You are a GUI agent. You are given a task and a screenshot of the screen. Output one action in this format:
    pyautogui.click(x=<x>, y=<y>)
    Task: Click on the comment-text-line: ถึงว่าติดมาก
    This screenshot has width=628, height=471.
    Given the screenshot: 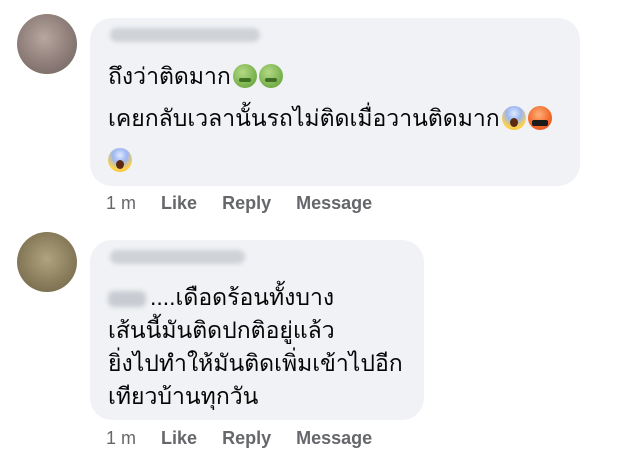 What is the action you would take?
    pyautogui.click(x=195, y=76)
    